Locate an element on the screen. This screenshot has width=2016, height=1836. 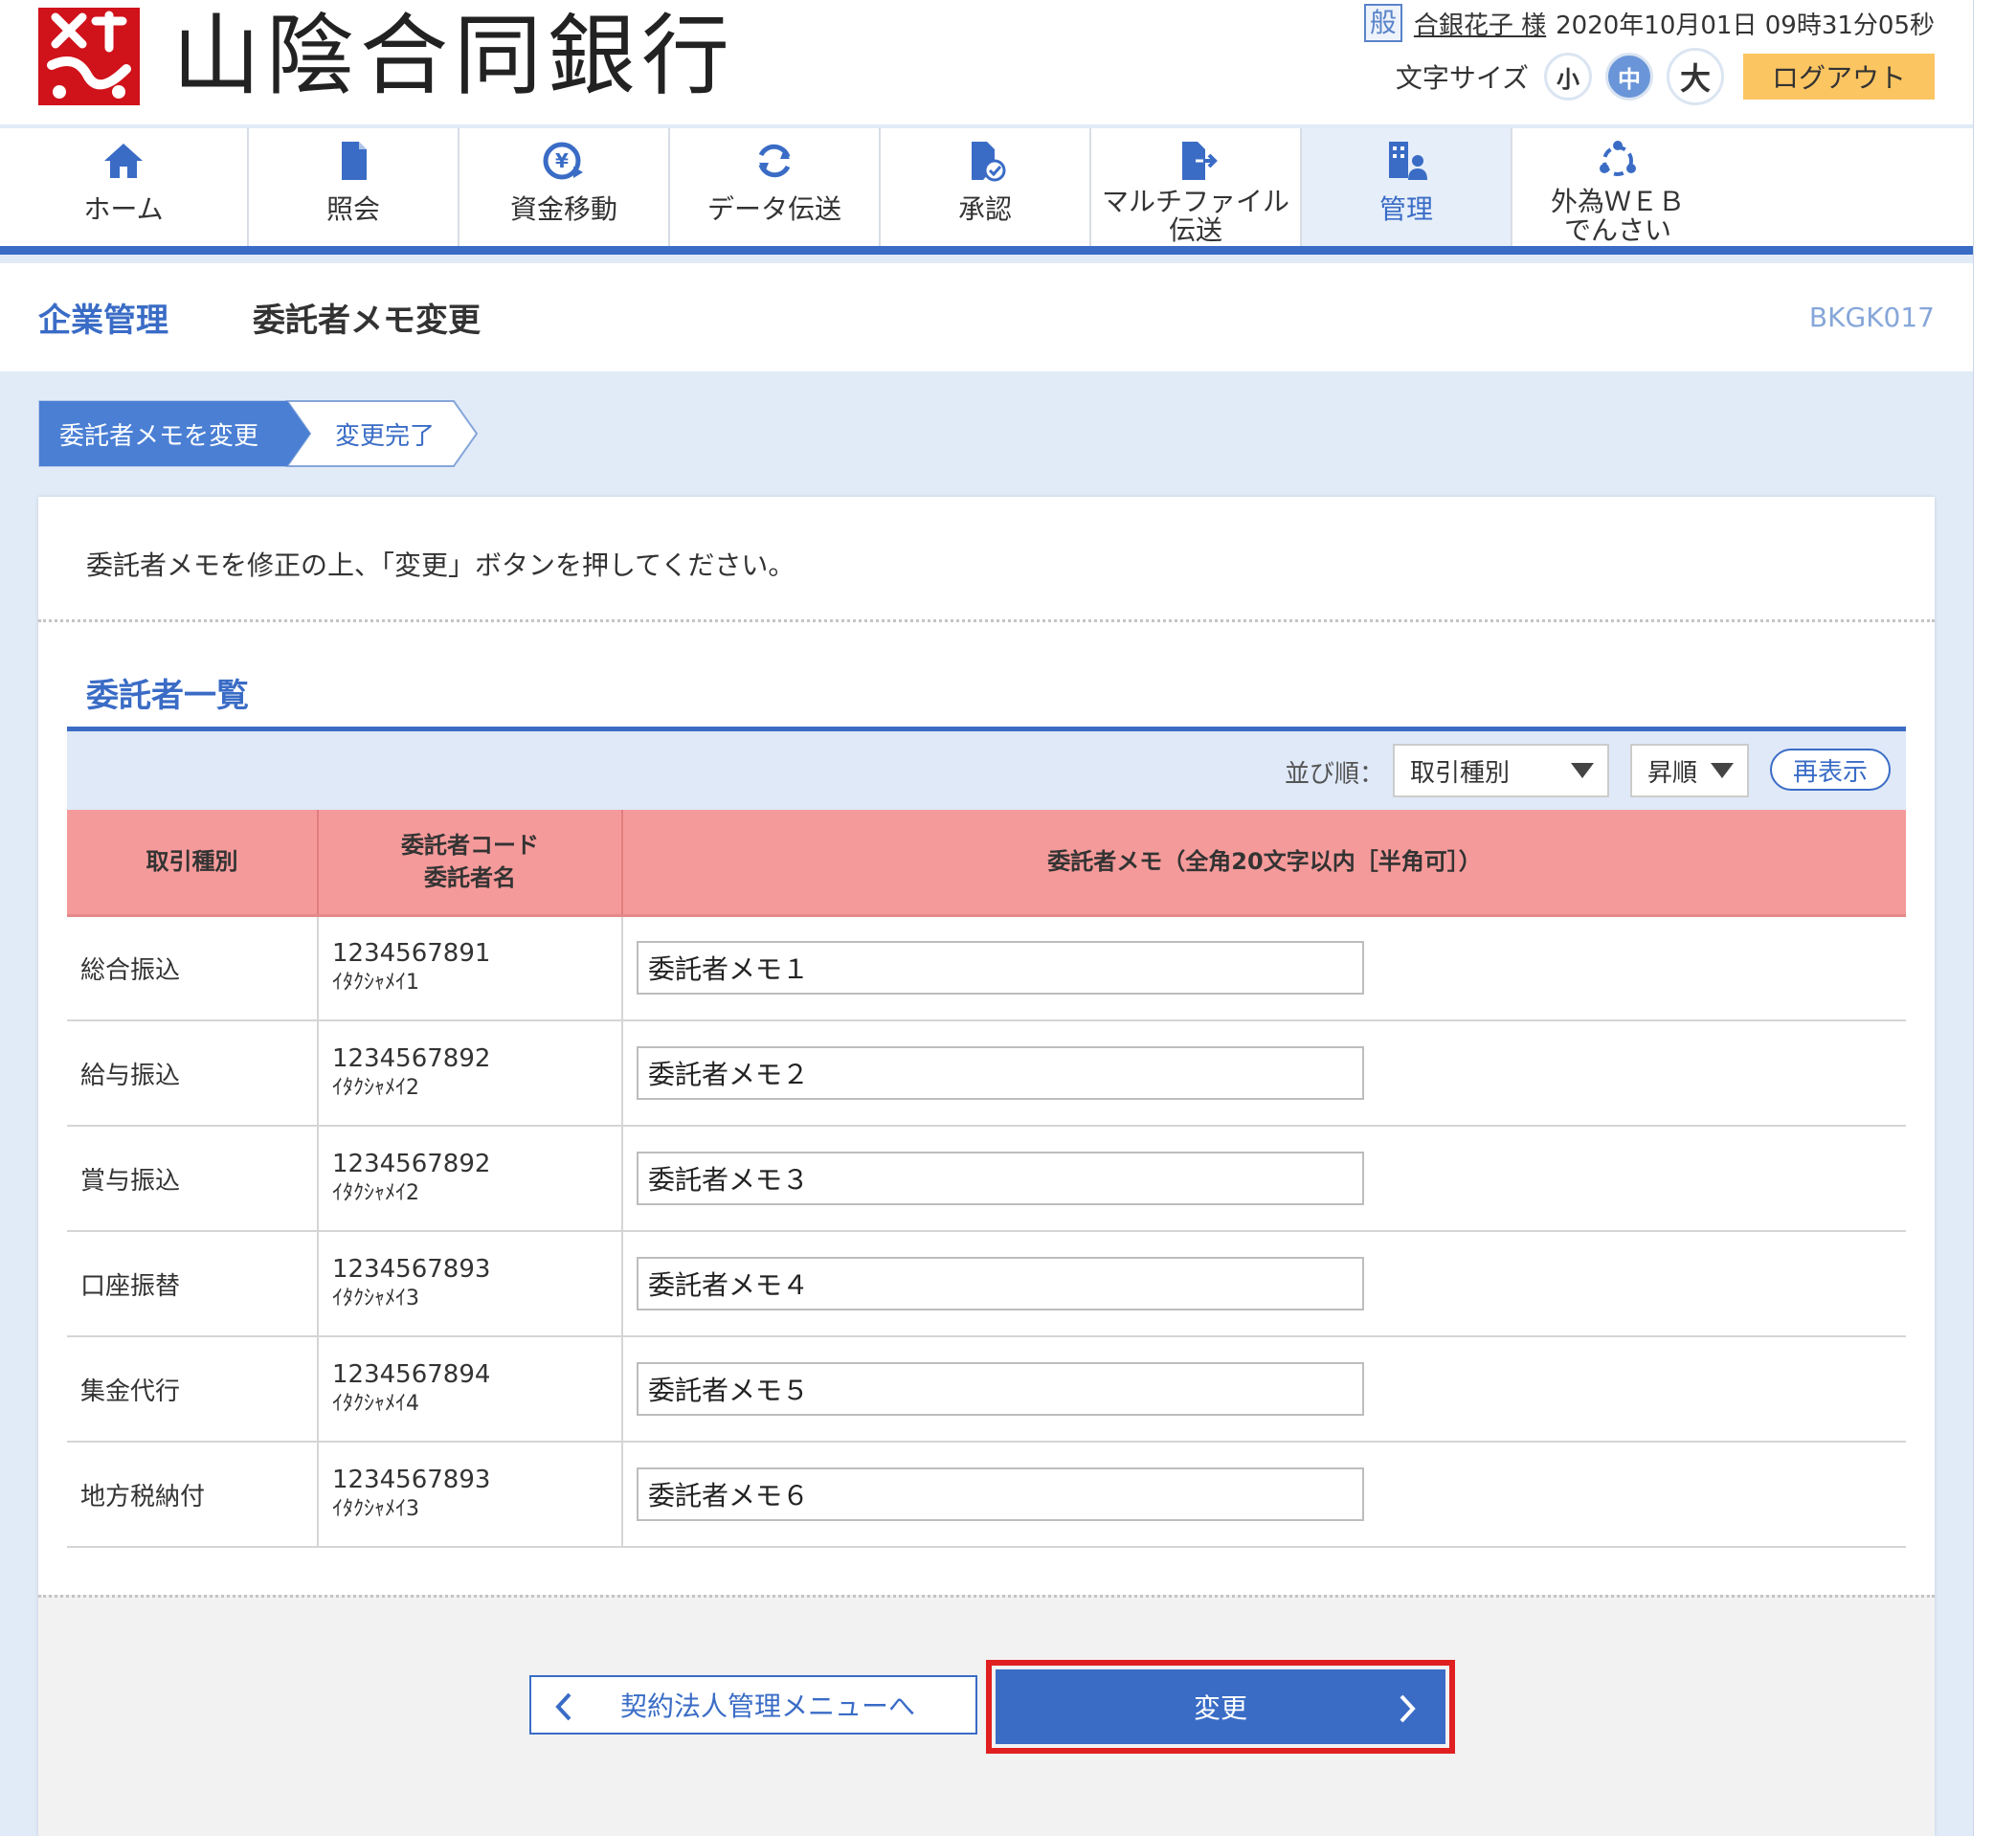
cell-type: 地方税納付 is located at coordinates (193, 1495).